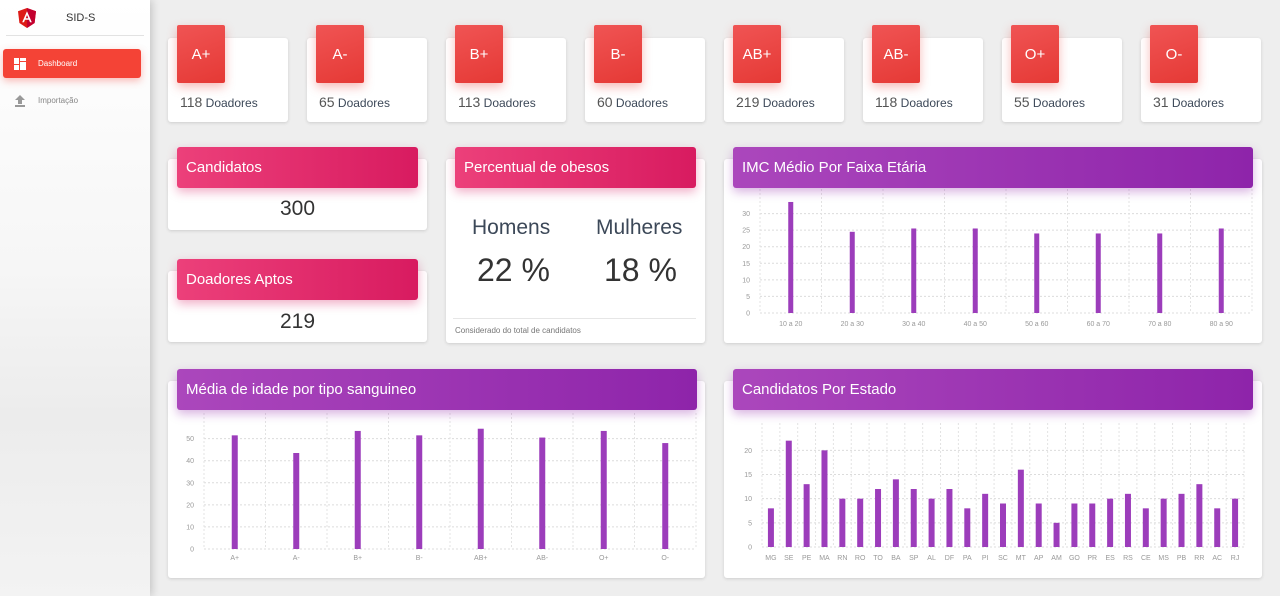 The image size is (1280, 596). Describe the element at coordinates (20, 100) in the screenshot. I see `upload-icon` at that location.